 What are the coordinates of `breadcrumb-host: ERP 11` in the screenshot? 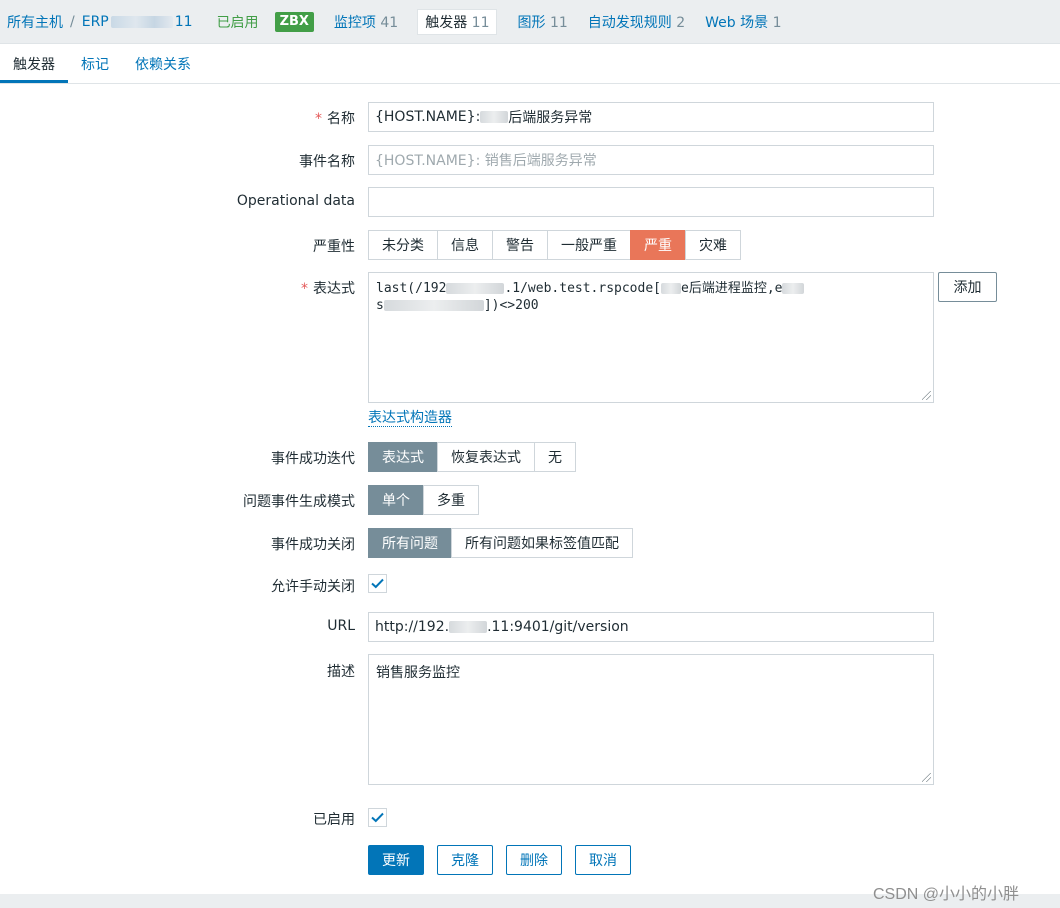 It's located at (137, 22).